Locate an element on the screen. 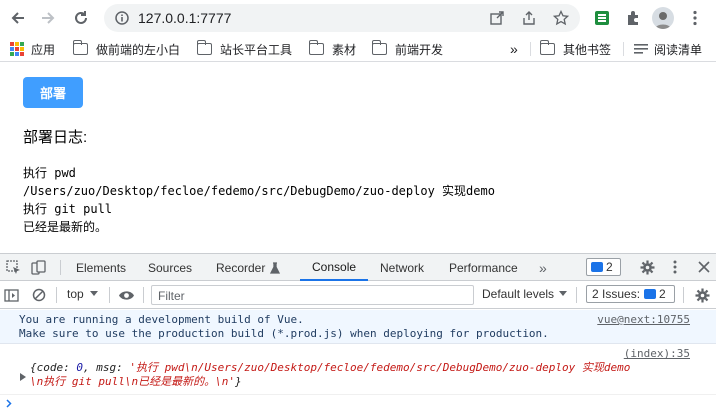 The image size is (716, 420). console-settings-gear-icon is located at coordinates (702, 295).